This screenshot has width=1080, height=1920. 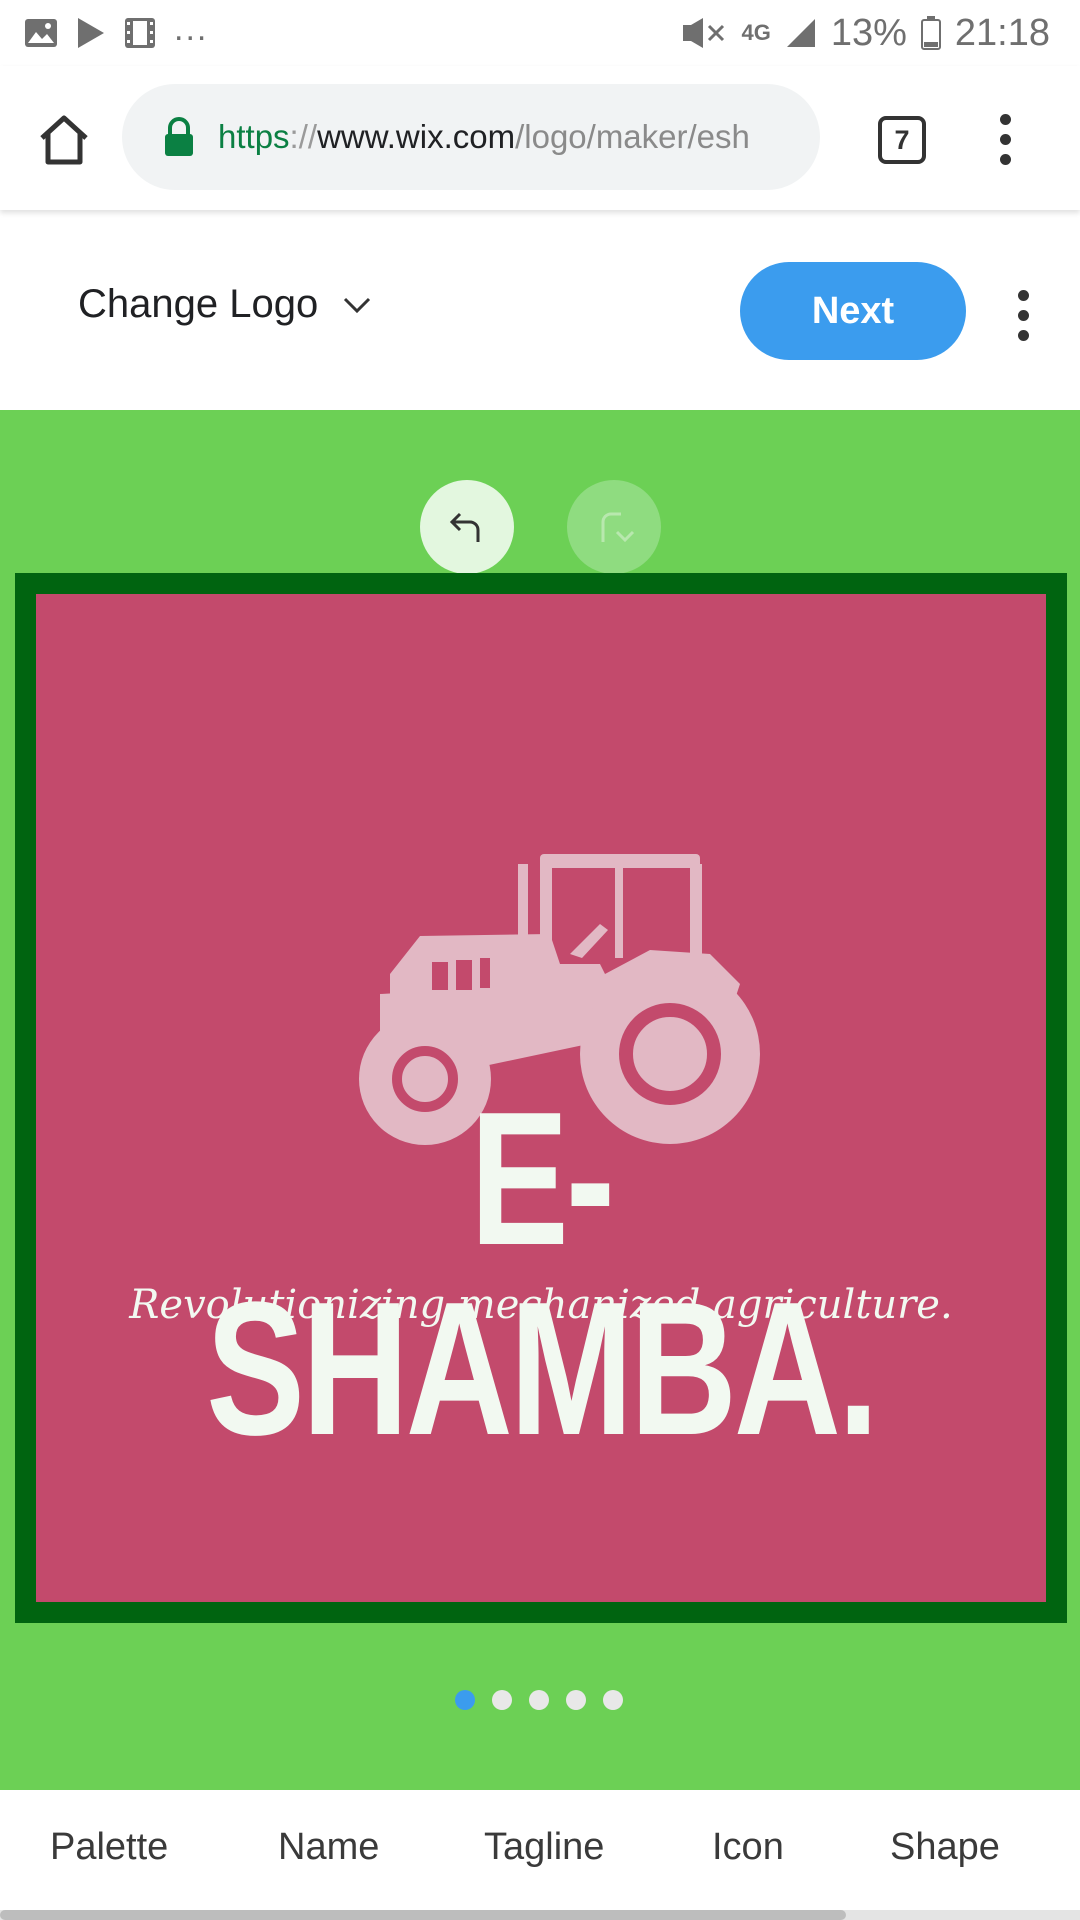 What do you see at coordinates (357, 305) in the screenshot?
I see `chevron-down-icon` at bounding box center [357, 305].